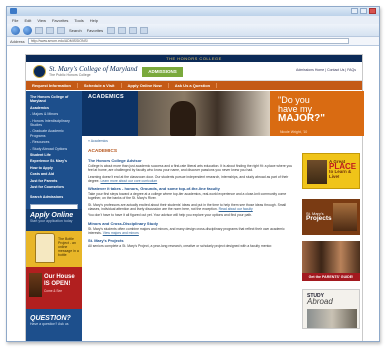  What do you see at coordinates (326, 70) in the screenshot?
I see `header-links: Admissions Home | Contact Us | FAQs` at bounding box center [326, 70].